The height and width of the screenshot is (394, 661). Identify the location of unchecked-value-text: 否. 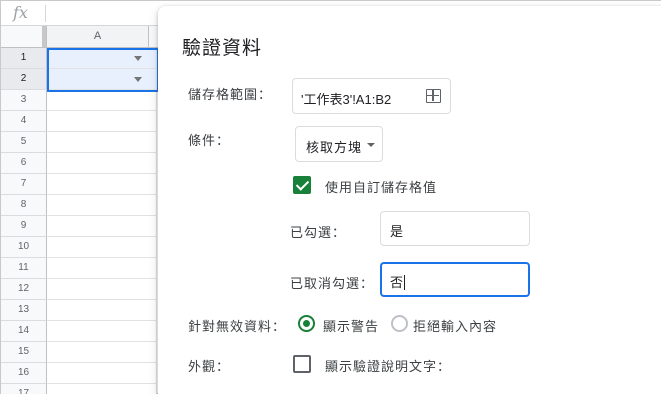
(397, 283).